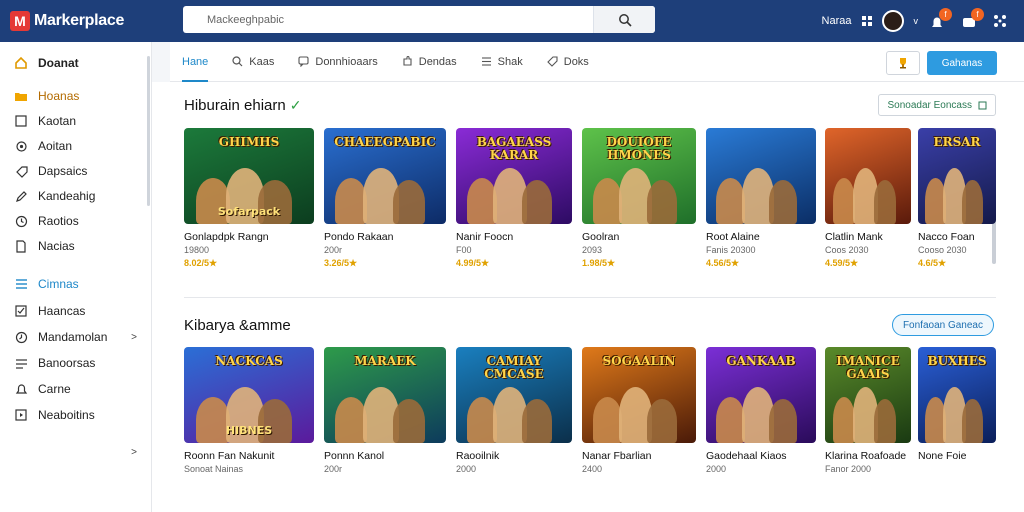  Describe the element at coordinates (624, 19) in the screenshot. I see `search-button` at that location.